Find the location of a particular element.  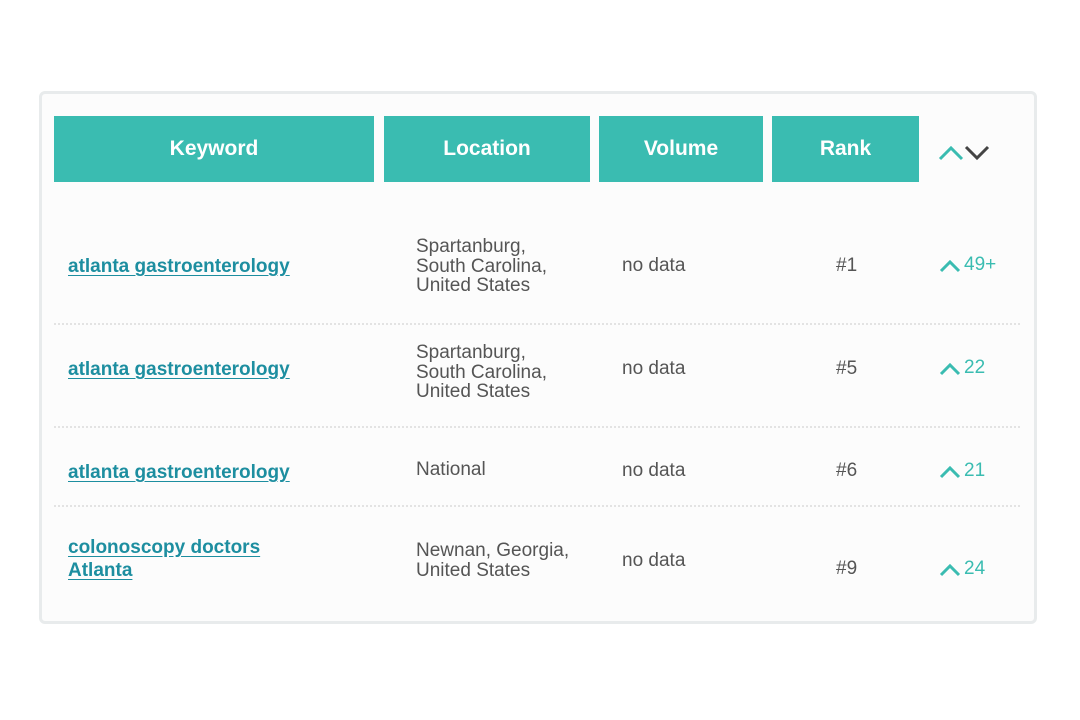

sort-control is located at coordinates (964, 152).